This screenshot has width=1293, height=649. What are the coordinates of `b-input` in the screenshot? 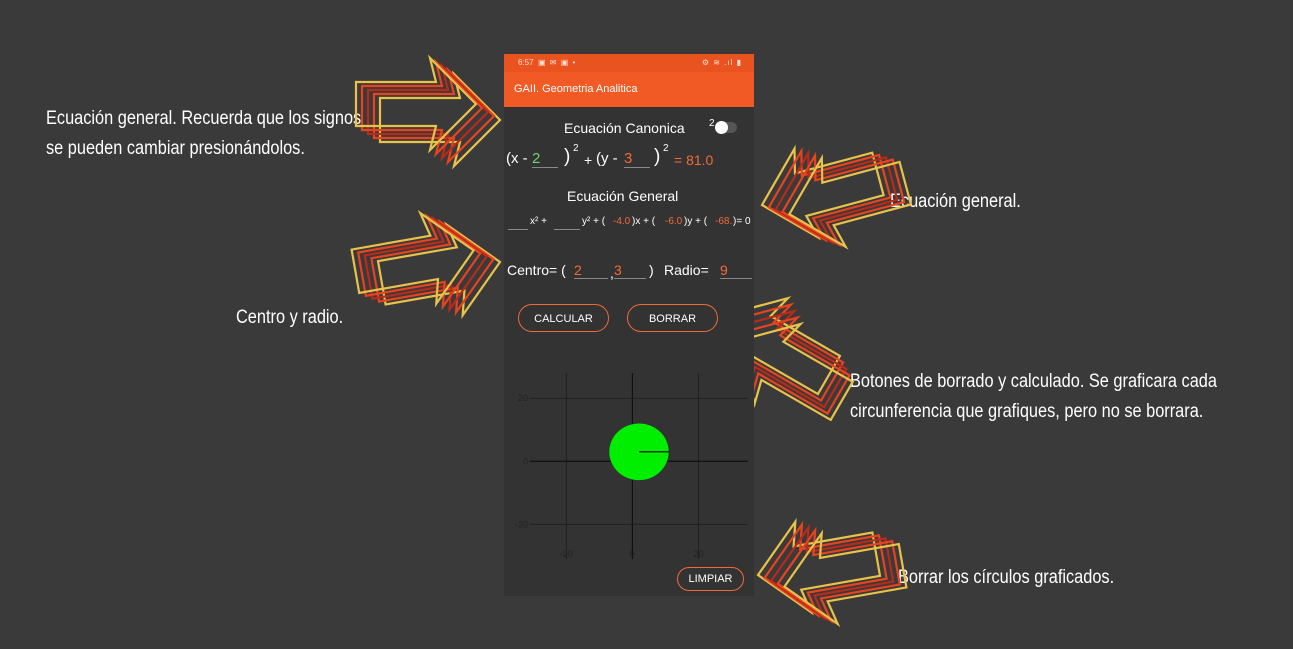 It's located at (567, 222).